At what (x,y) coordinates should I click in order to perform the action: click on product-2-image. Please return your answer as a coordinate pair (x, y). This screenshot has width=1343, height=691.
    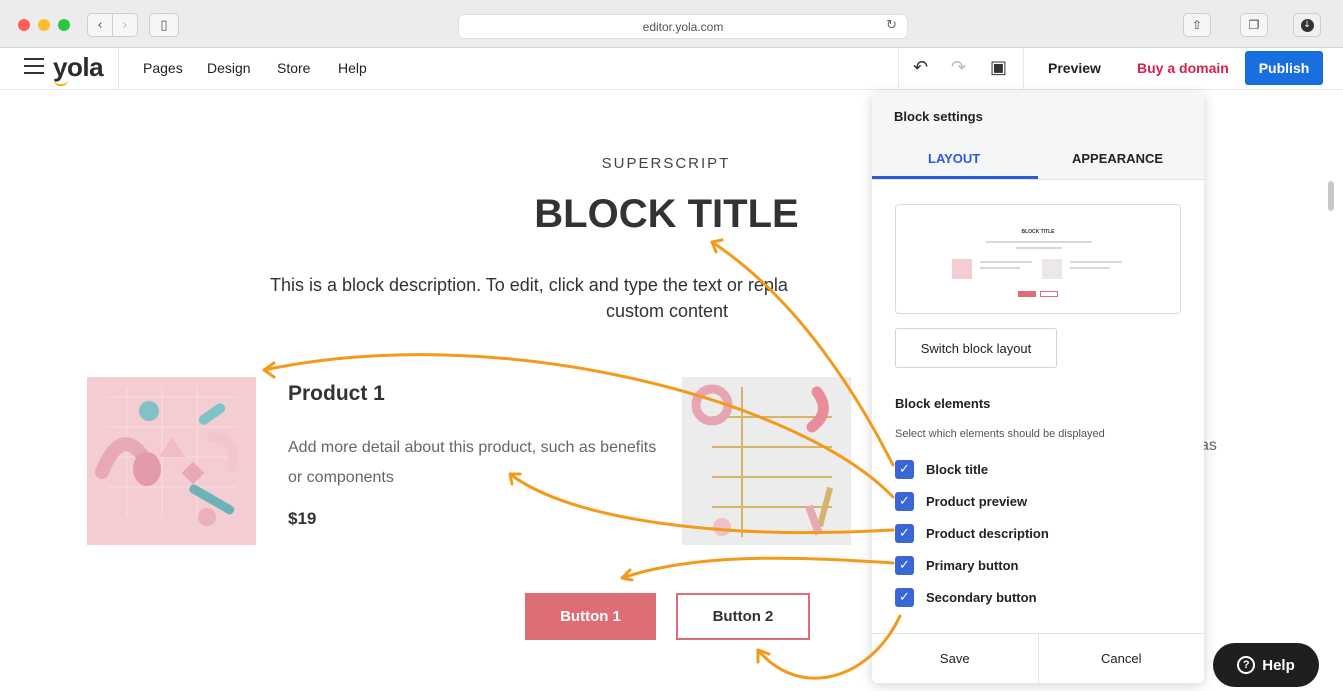
    Looking at the image, I should click on (766, 461).